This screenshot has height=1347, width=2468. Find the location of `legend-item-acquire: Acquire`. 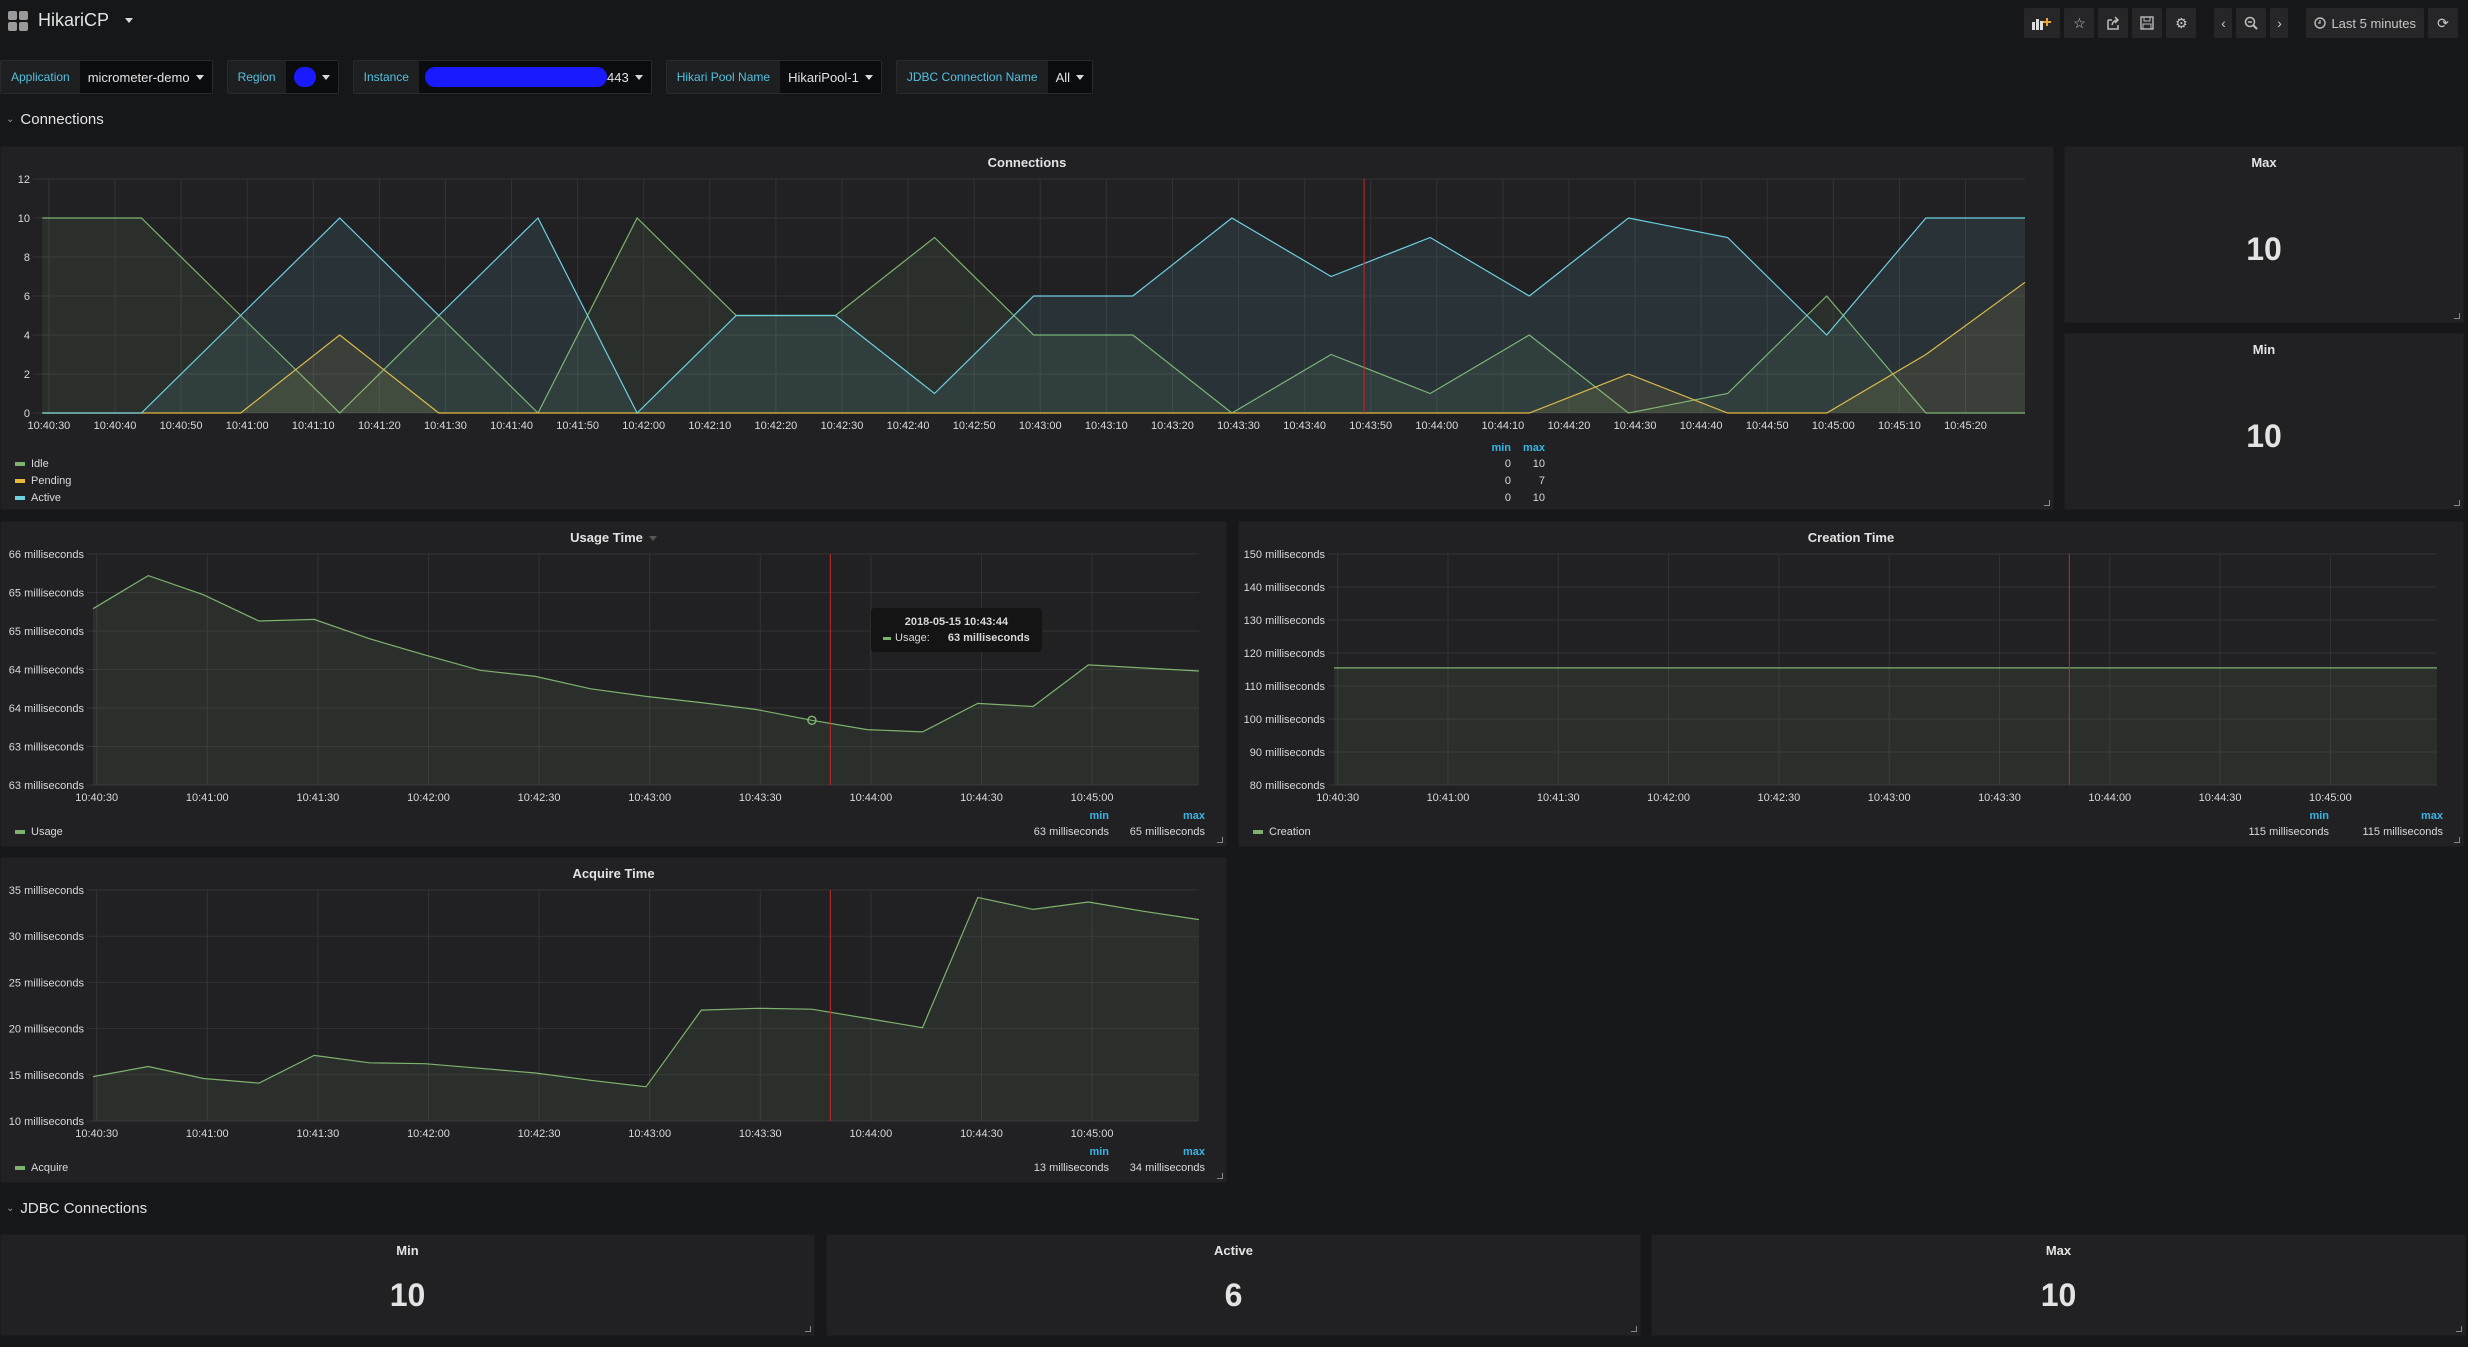

legend-item-acquire: Acquire is located at coordinates (41, 1168).